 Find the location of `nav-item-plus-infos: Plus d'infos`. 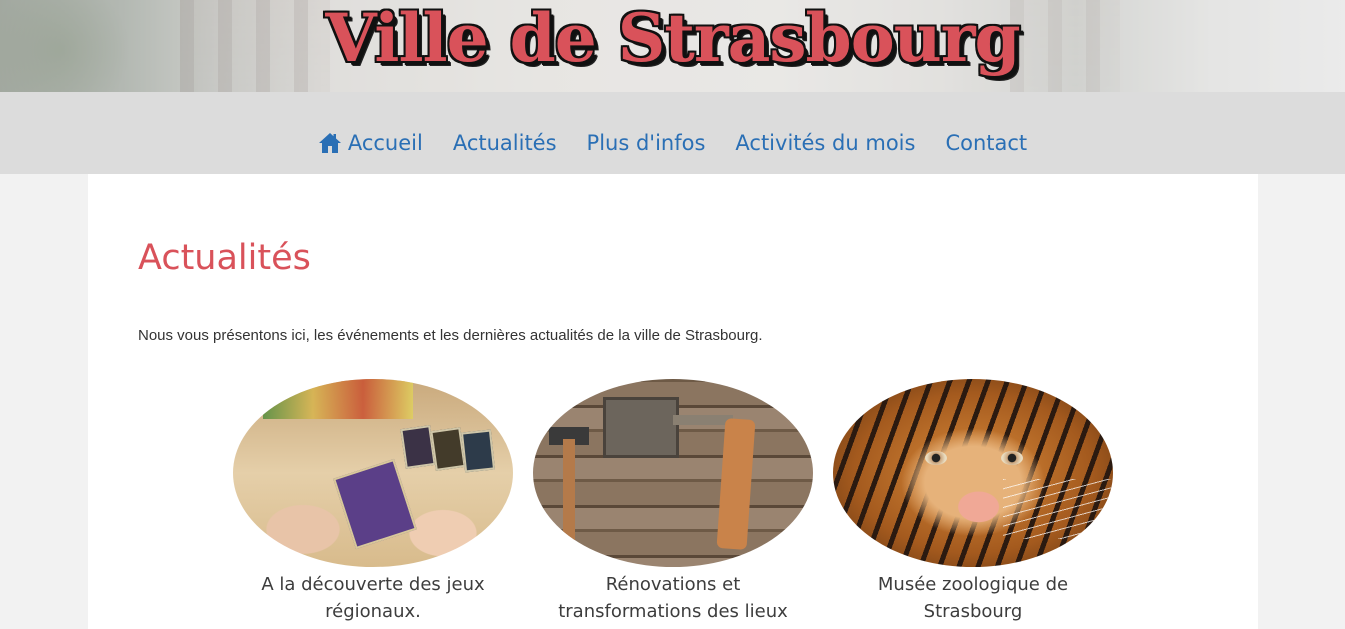

nav-item-plus-infos: Plus d'infos is located at coordinates (646, 143).